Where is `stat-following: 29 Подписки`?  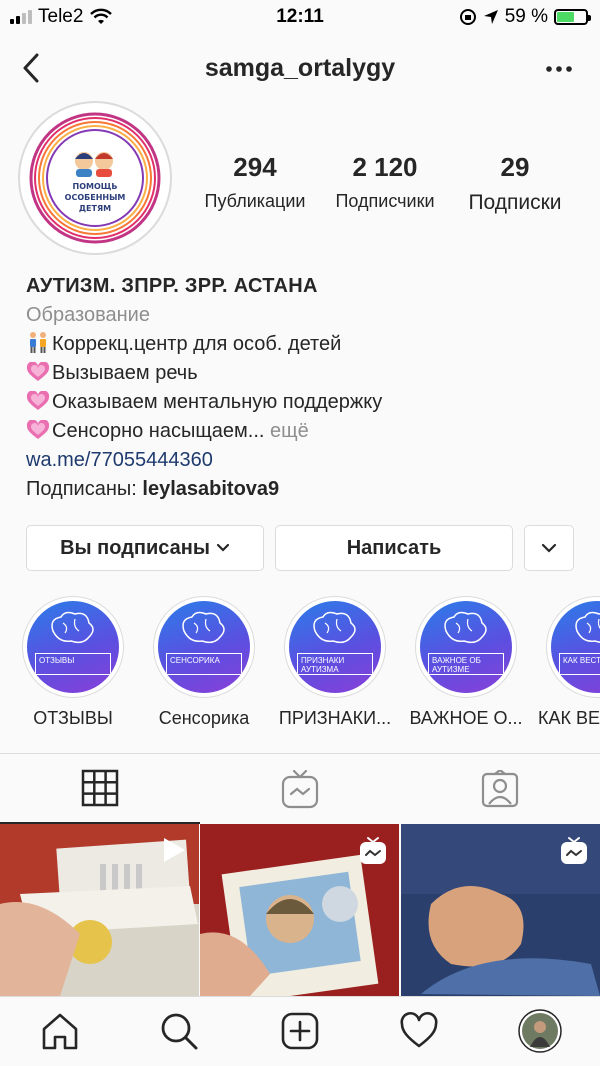
stat-following: 29 Подписки is located at coordinates (515, 183).